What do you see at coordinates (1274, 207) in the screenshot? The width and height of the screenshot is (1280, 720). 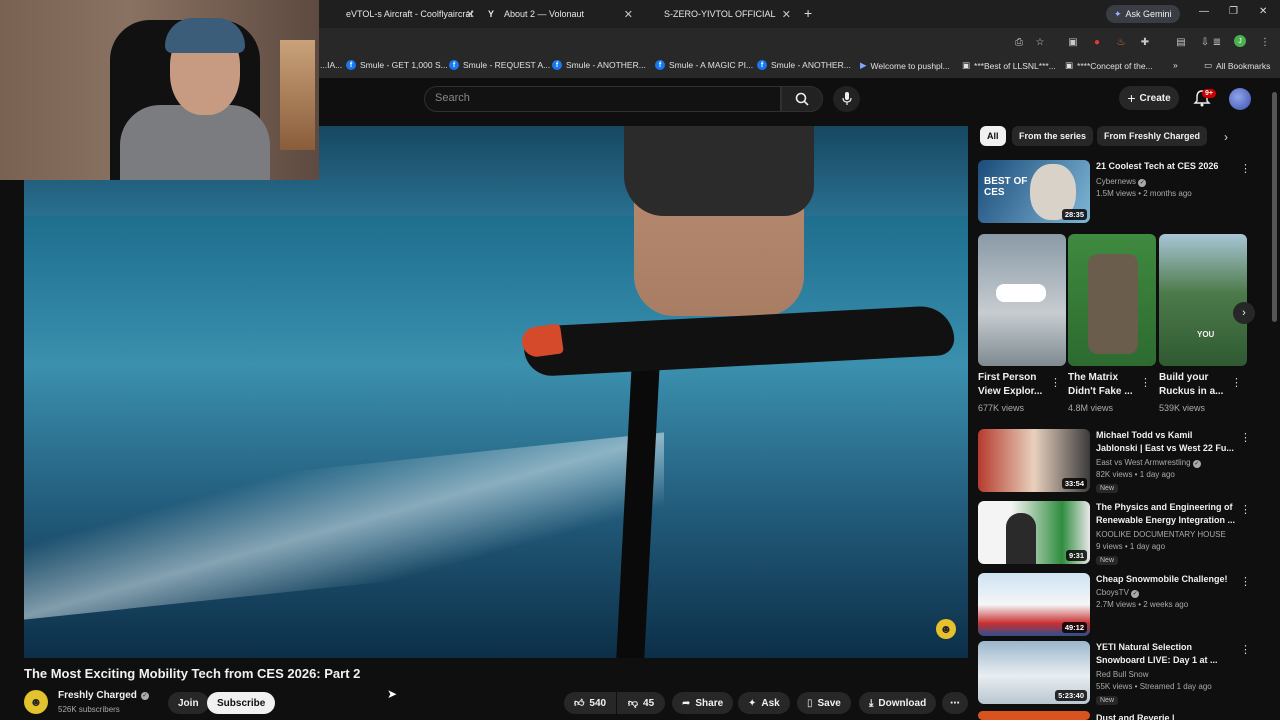 I see `scrollbar-thumb` at bounding box center [1274, 207].